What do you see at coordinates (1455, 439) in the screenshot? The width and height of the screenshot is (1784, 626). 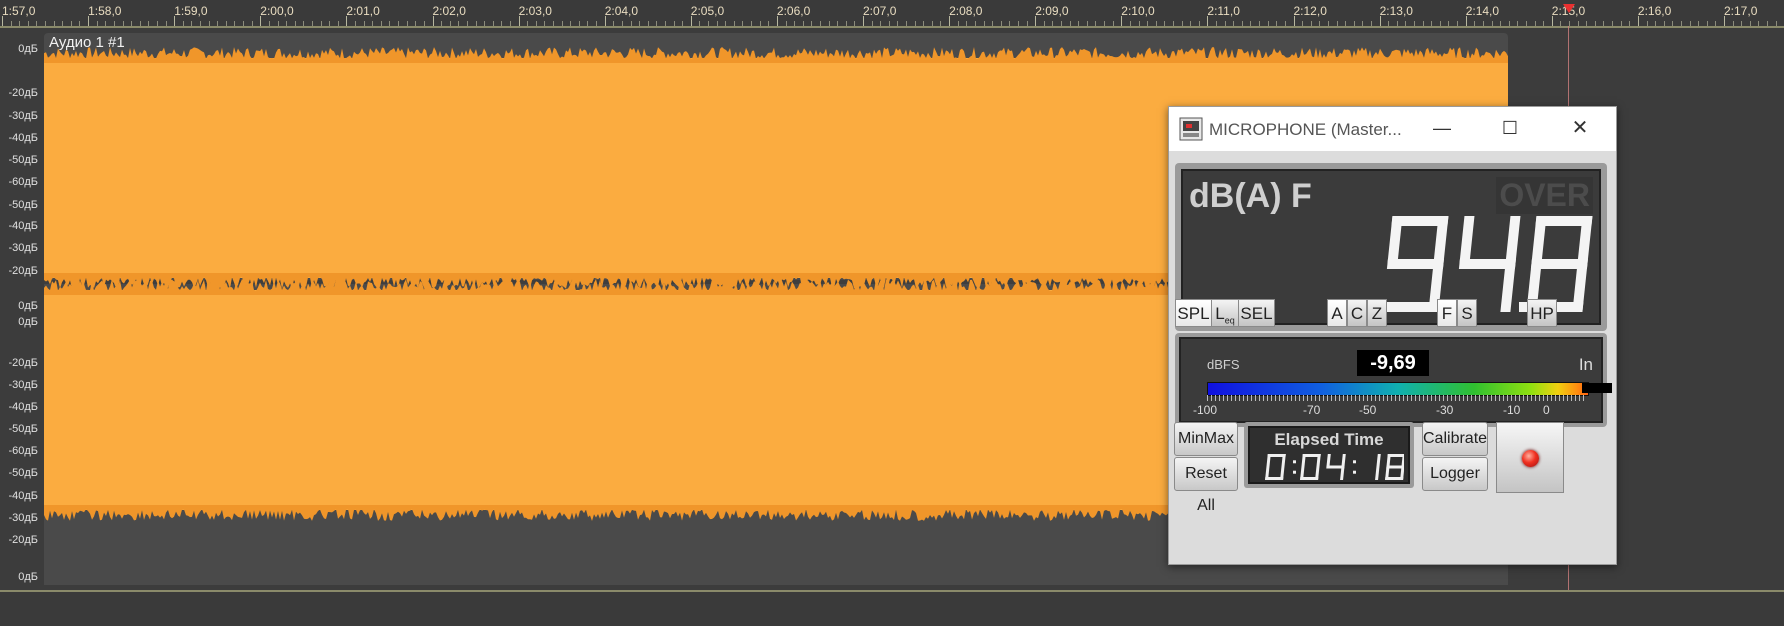 I see `calibrate-button: Calibrate` at bounding box center [1455, 439].